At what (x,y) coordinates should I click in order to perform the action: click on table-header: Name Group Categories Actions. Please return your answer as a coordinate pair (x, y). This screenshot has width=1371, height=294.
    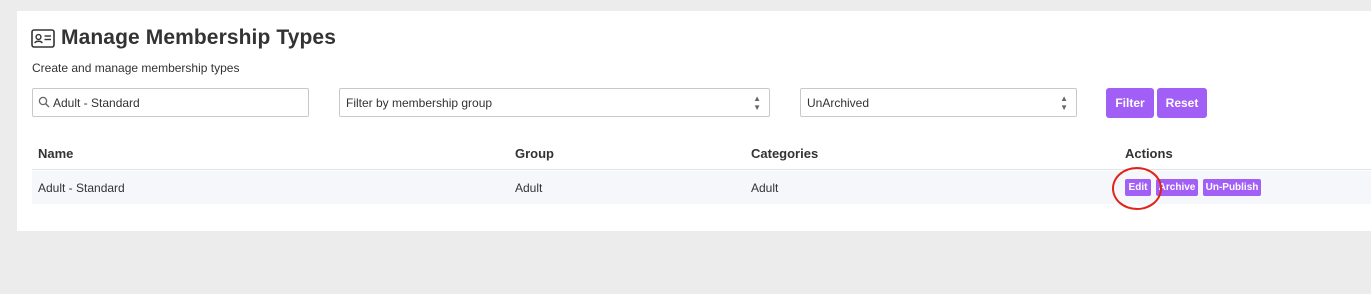
    Looking at the image, I should click on (701, 153).